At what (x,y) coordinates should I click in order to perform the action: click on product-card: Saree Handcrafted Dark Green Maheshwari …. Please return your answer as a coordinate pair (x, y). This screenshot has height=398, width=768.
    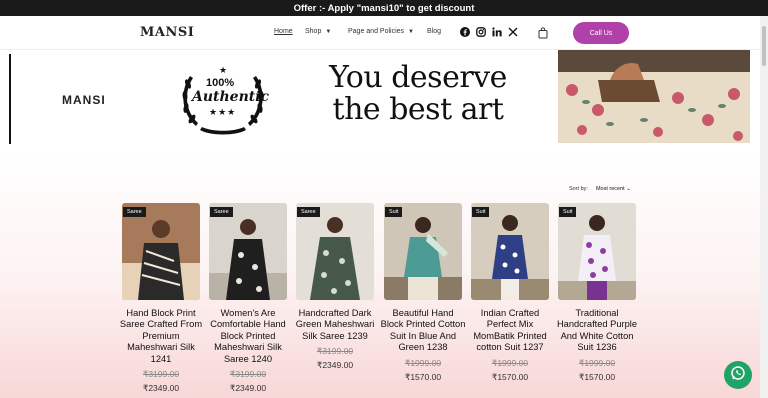
    Looking at the image, I should click on (335, 287).